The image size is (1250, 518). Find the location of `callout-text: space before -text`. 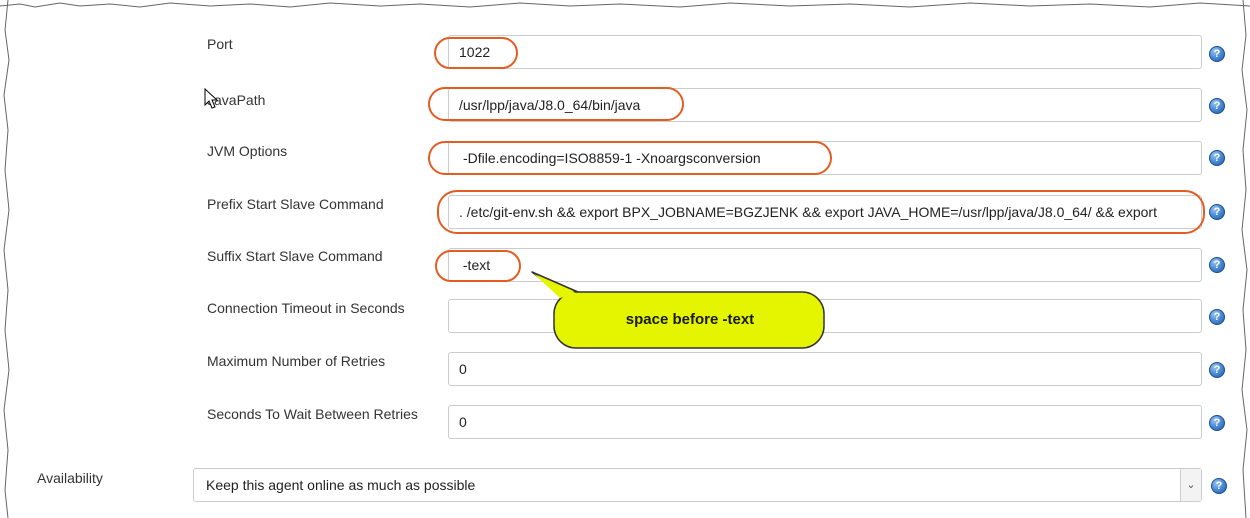

callout-text: space before -text is located at coordinates (690, 319).